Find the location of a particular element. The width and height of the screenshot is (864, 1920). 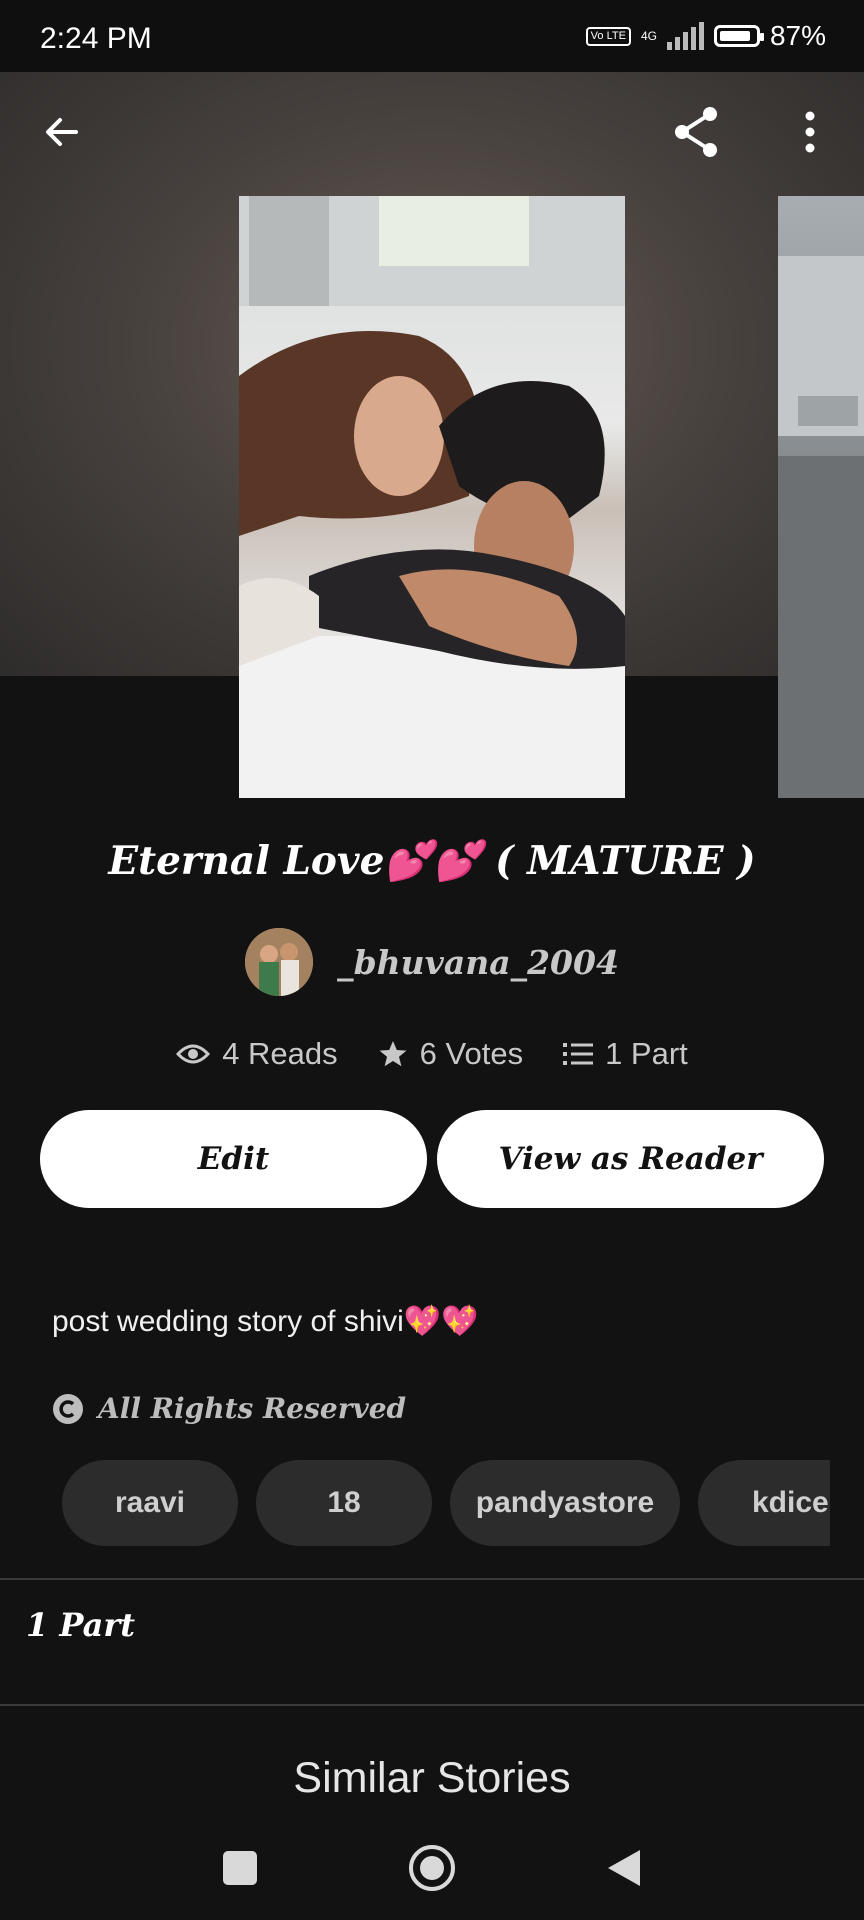

back-button is located at coordinates (62, 132).